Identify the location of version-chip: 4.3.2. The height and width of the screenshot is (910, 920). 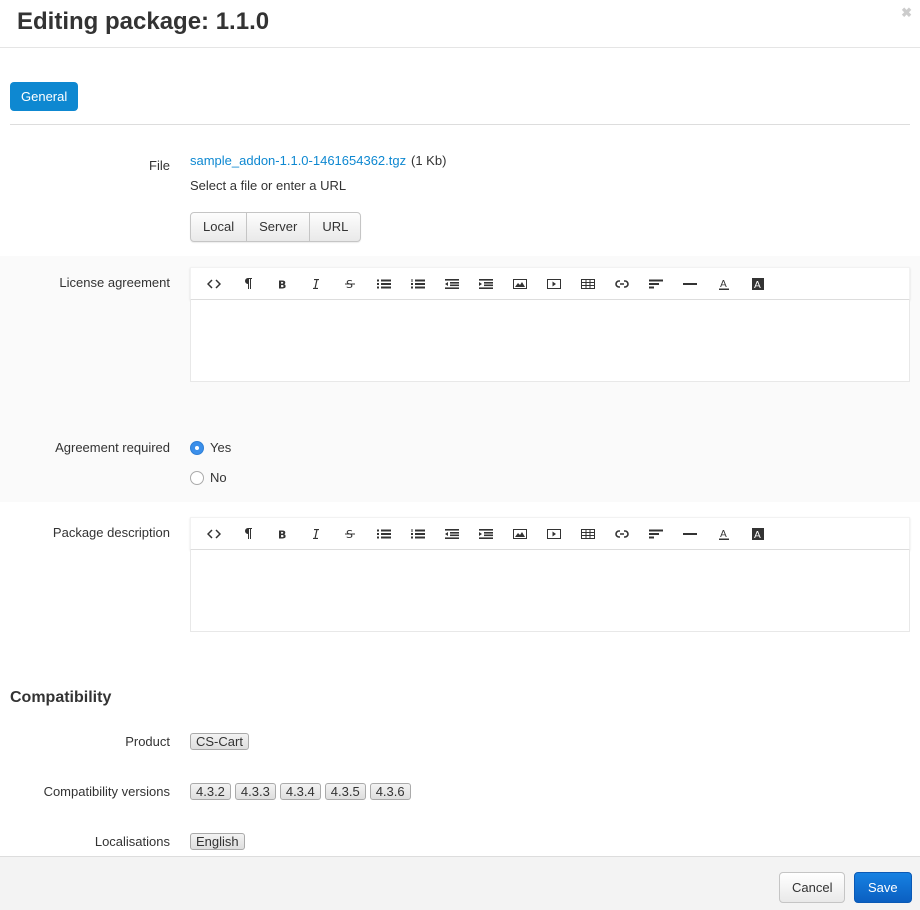
(210, 791).